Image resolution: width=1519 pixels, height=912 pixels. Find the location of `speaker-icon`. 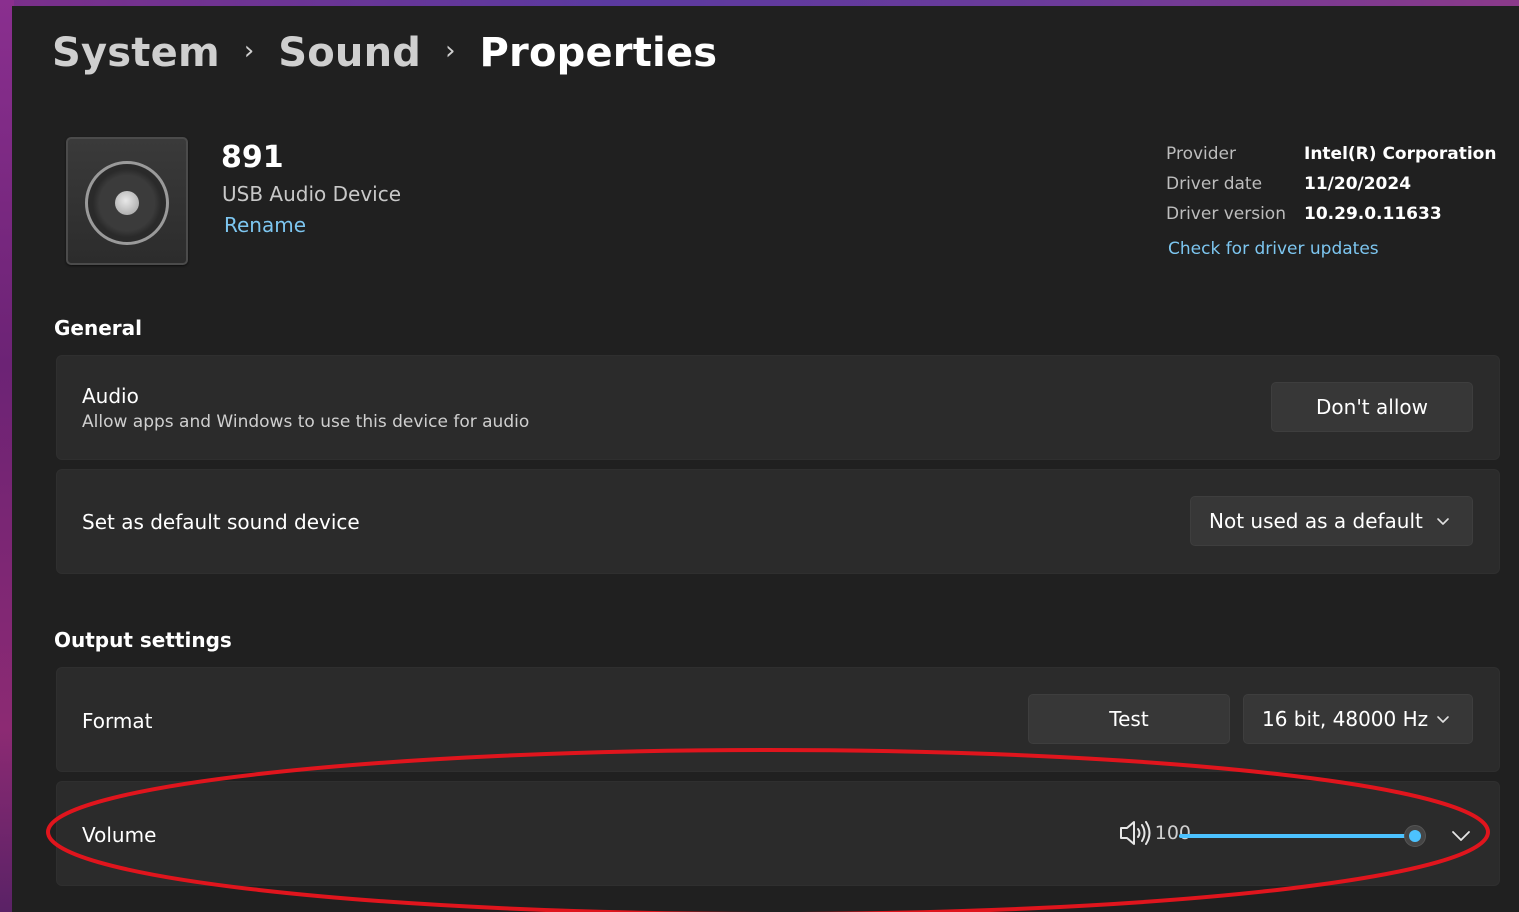

speaker-icon is located at coordinates (127, 201).